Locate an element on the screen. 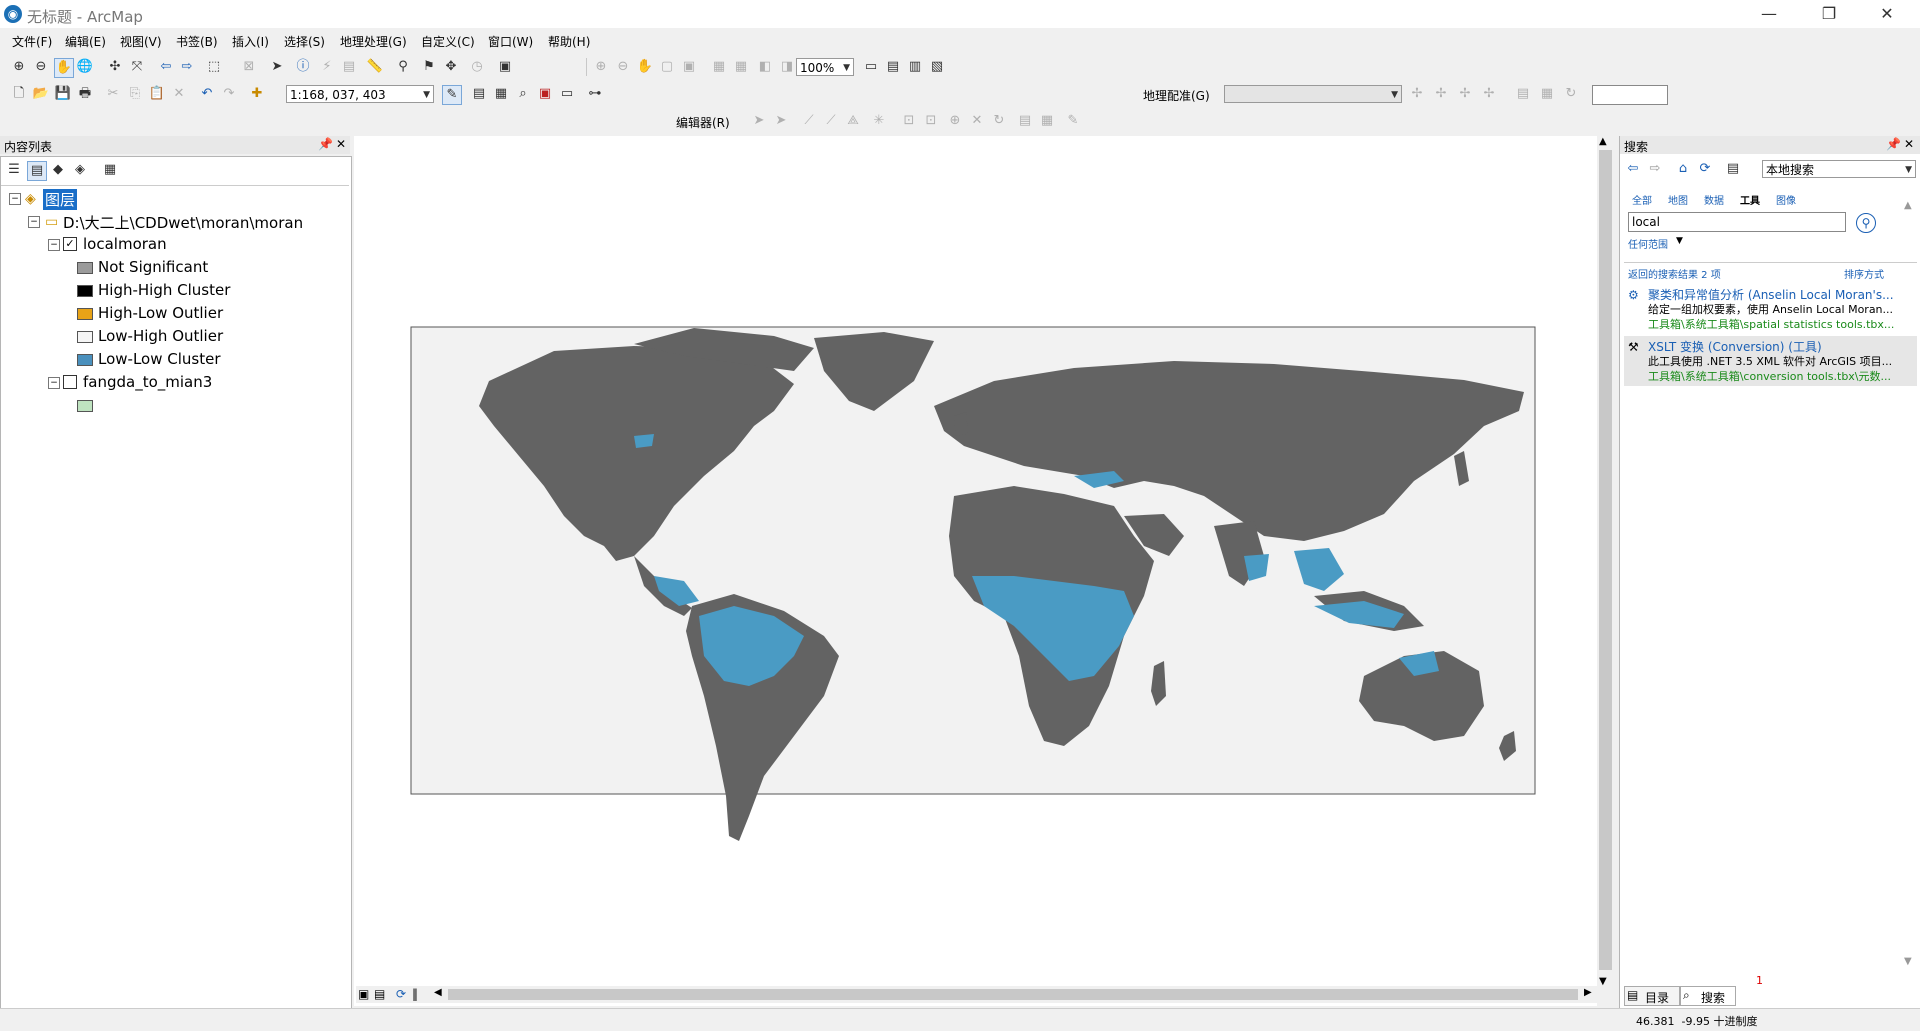 The width and height of the screenshot is (1920, 1031). html-popup-icon: ▤ is located at coordinates (349, 67).